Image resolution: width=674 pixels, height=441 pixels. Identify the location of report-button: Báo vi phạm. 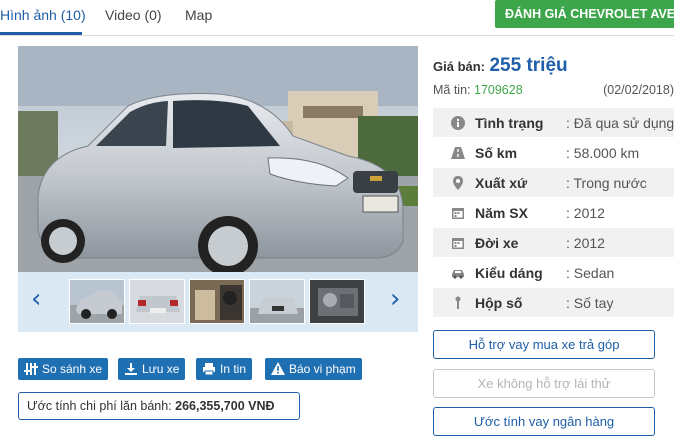
(313, 369).